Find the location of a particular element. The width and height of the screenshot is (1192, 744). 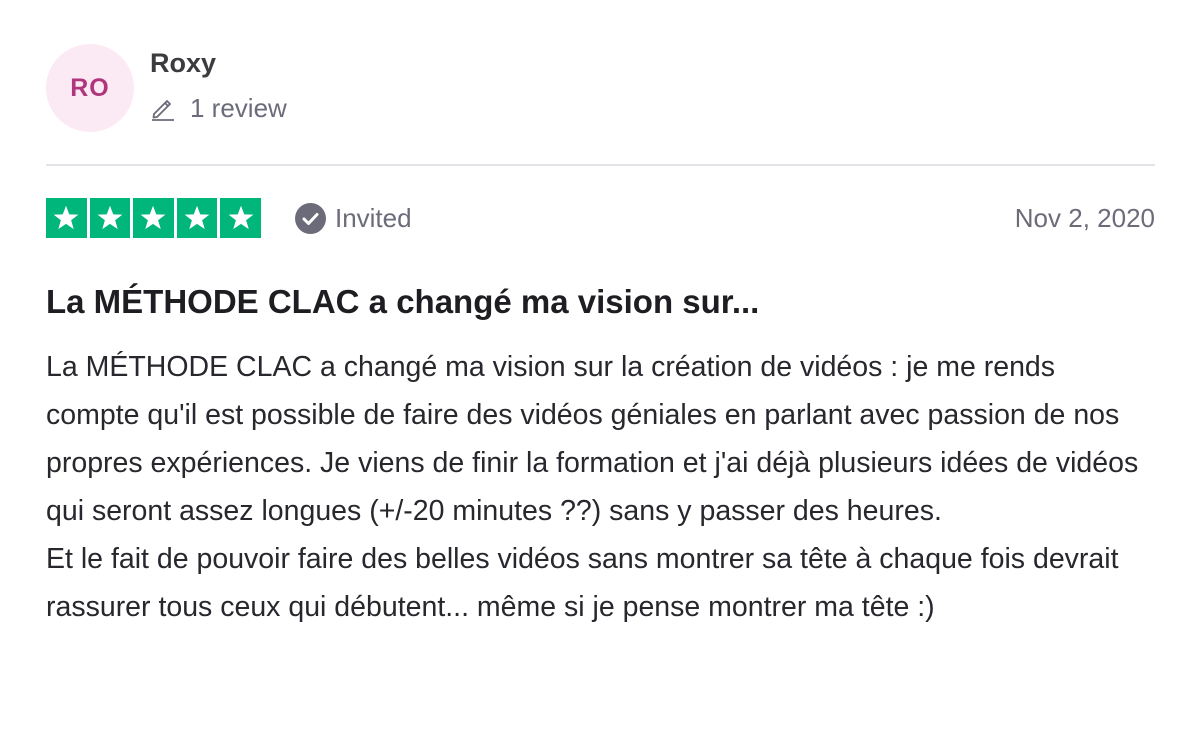

divider is located at coordinates (600, 165).